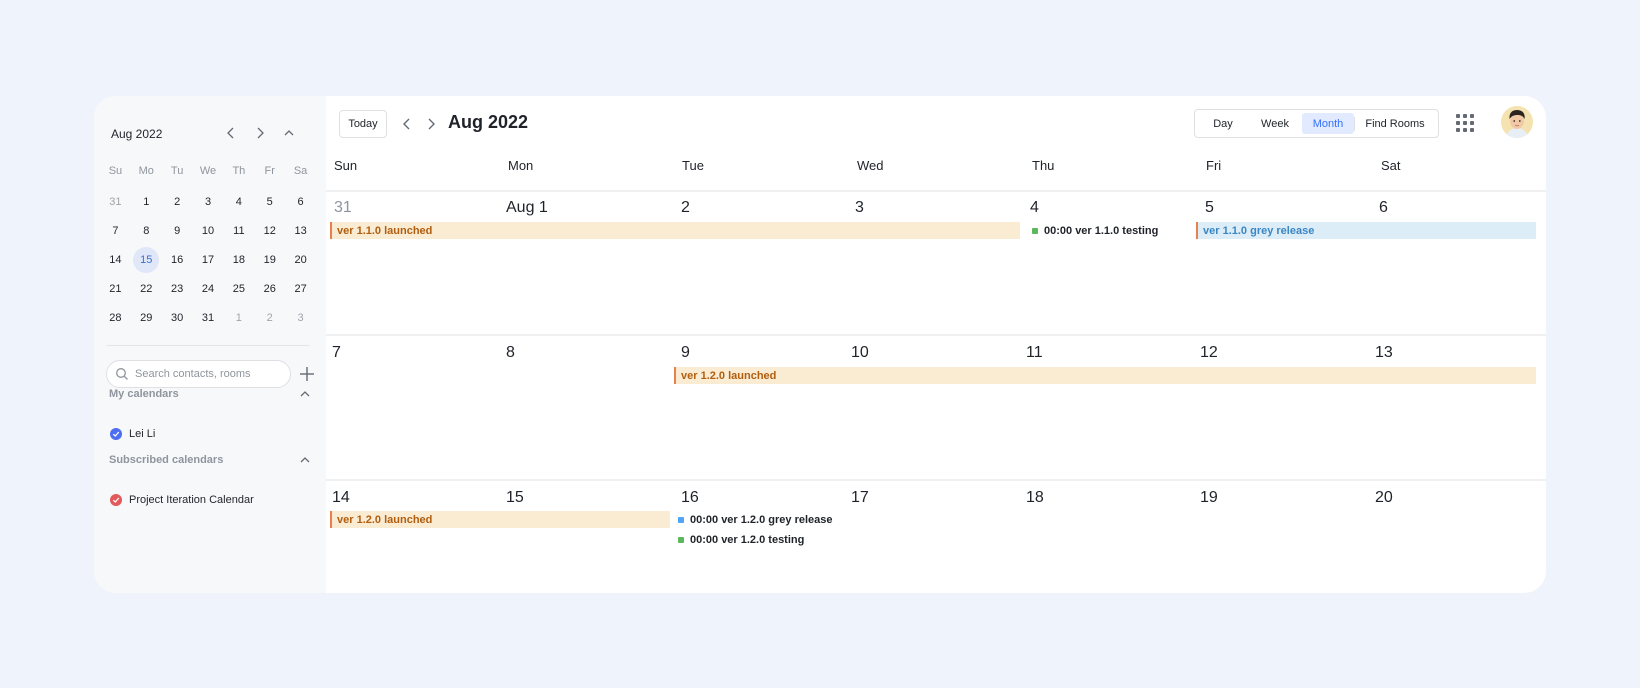 Image resolution: width=1640 pixels, height=688 pixels. I want to click on add-calendar-button, so click(307, 374).